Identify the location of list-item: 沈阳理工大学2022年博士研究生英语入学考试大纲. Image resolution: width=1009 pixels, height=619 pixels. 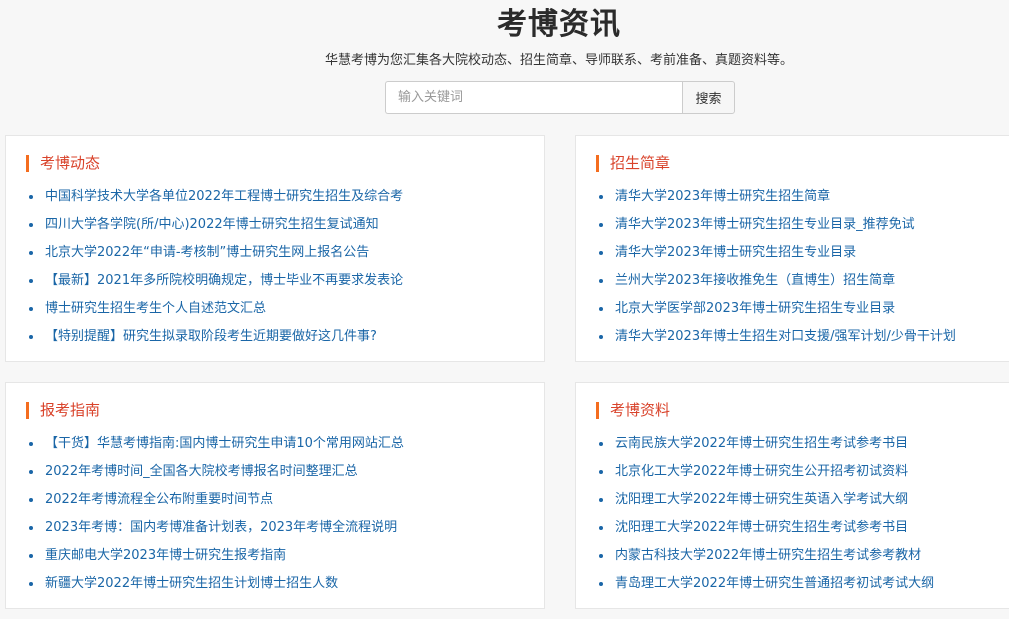
(766, 500).